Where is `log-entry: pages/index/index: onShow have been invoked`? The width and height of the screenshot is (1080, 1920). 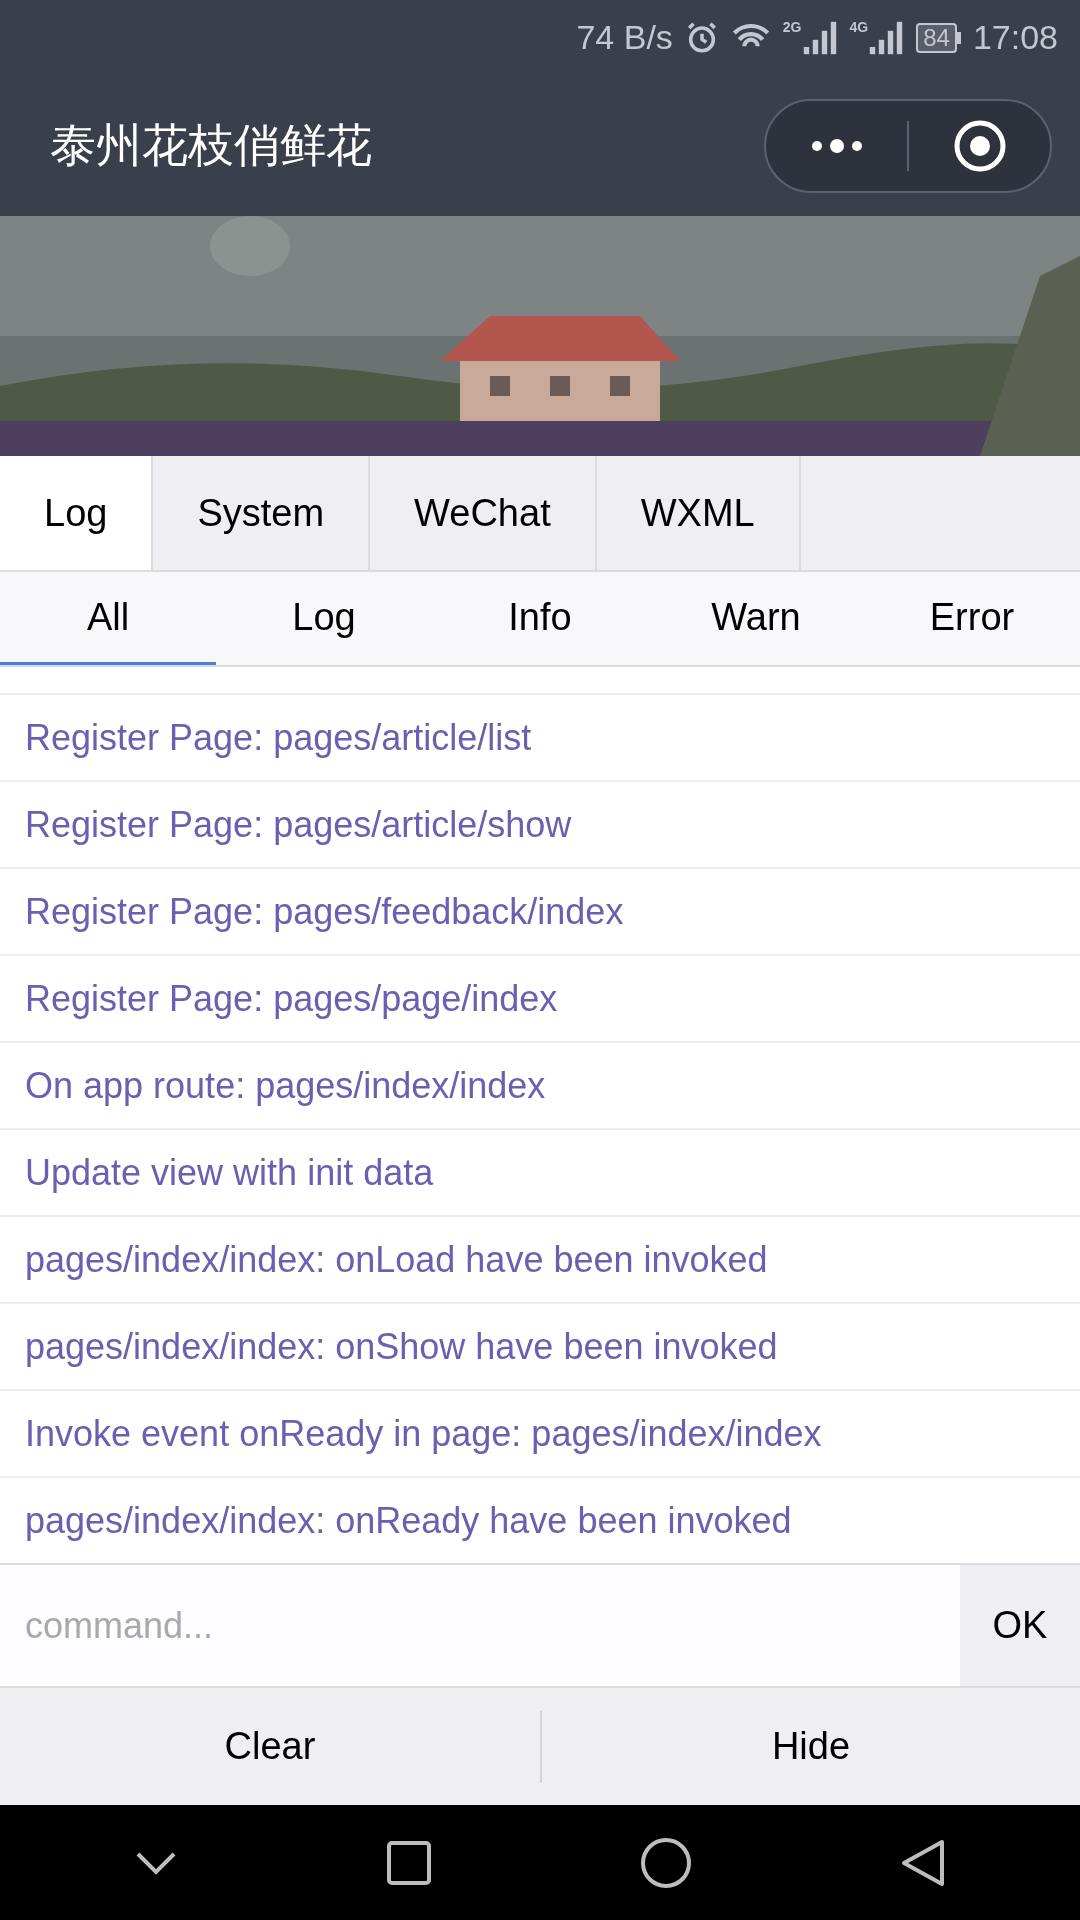 log-entry: pages/index/index: onShow have been invoked is located at coordinates (401, 1346).